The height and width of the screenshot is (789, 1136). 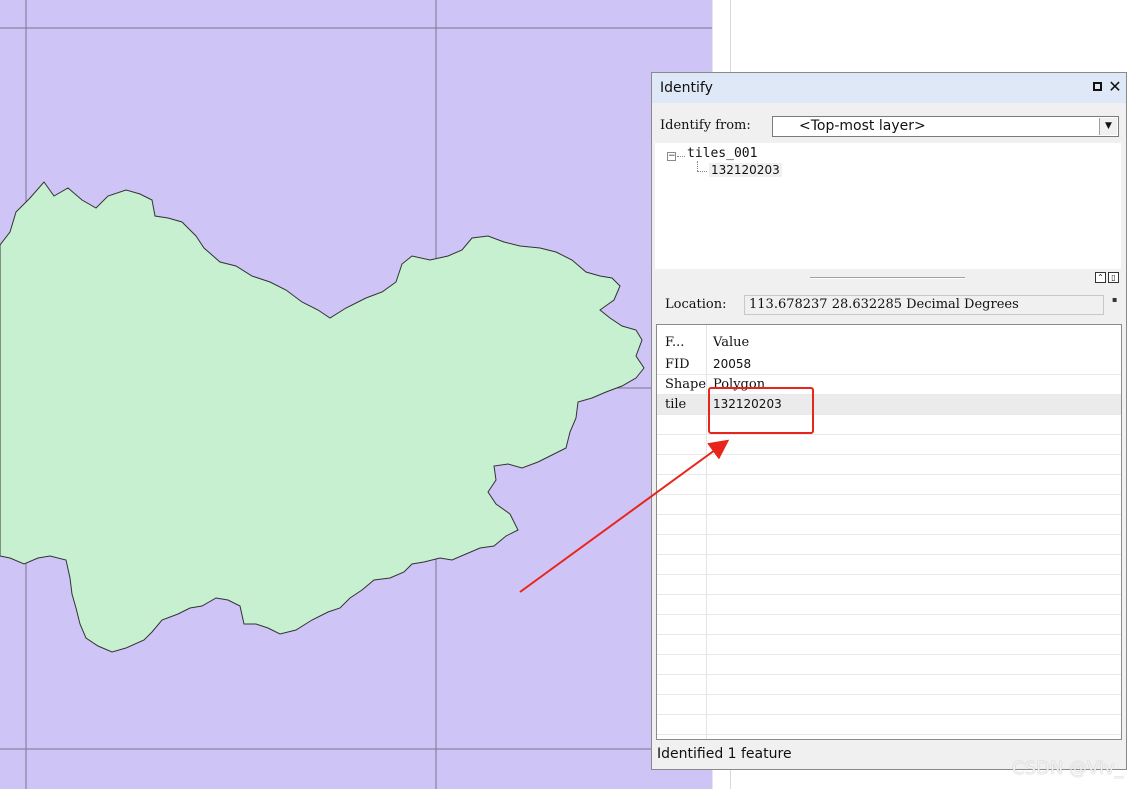 I want to click on splitter-grip, so click(x=887, y=278).